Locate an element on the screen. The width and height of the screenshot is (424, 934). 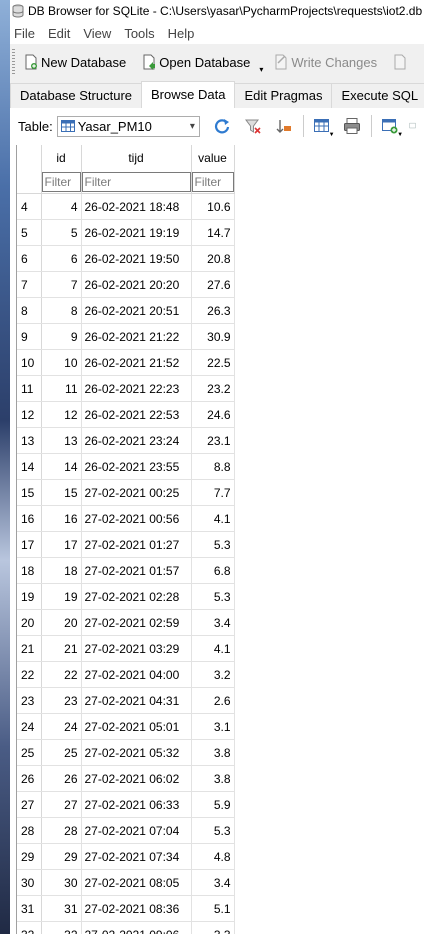
menu-tools: Tools is located at coordinates (141, 33).